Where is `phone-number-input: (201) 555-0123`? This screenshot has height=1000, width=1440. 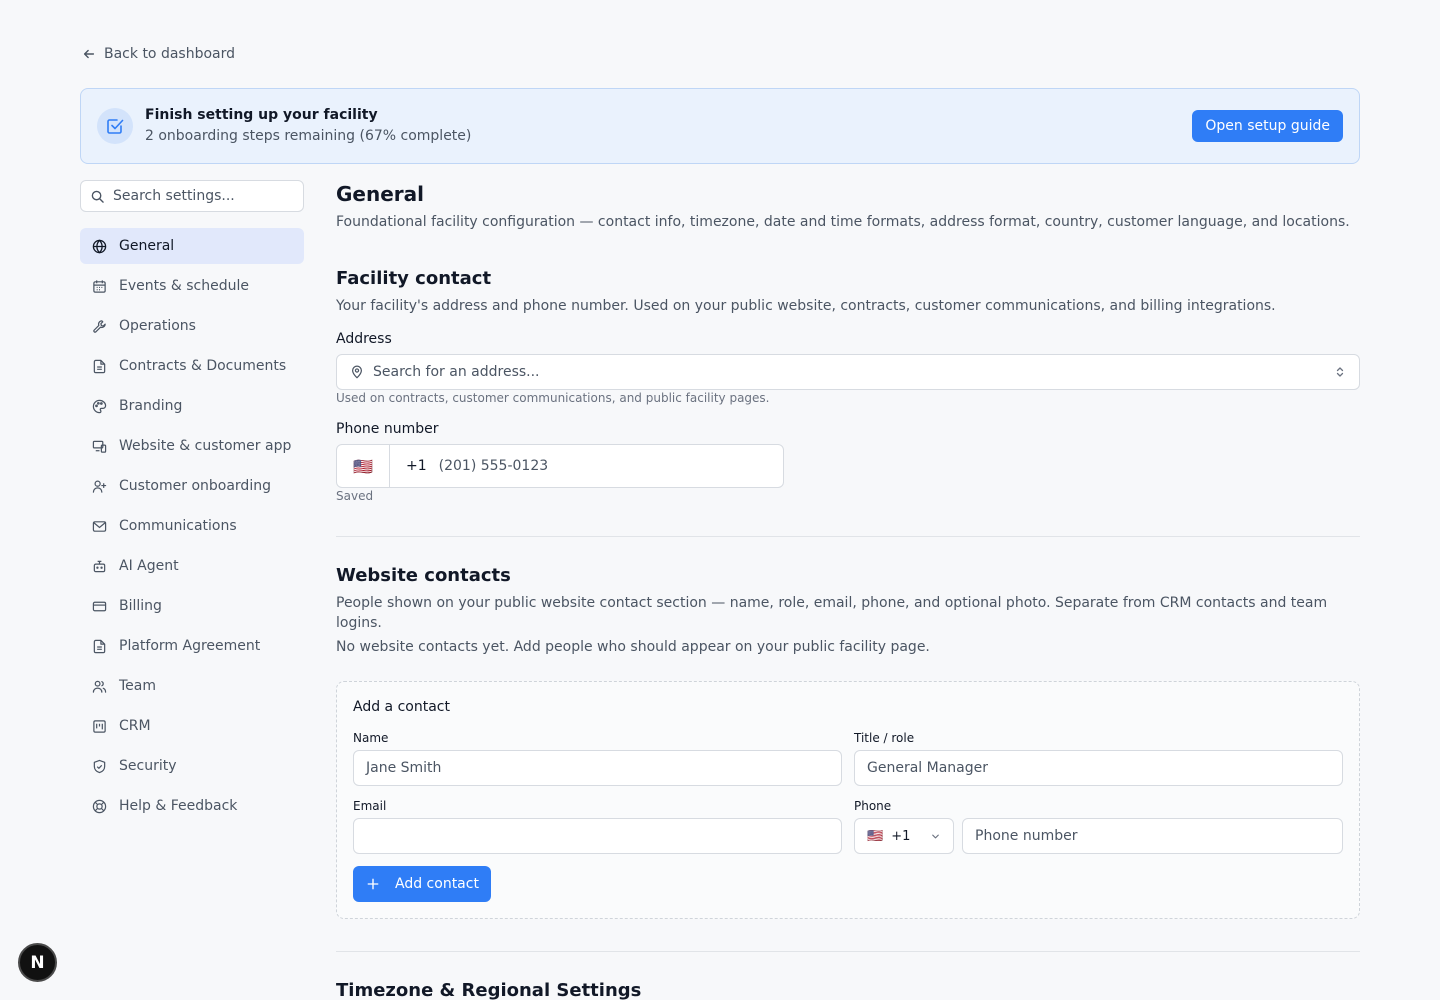 phone-number-input: (201) 555-0123 is located at coordinates (494, 466).